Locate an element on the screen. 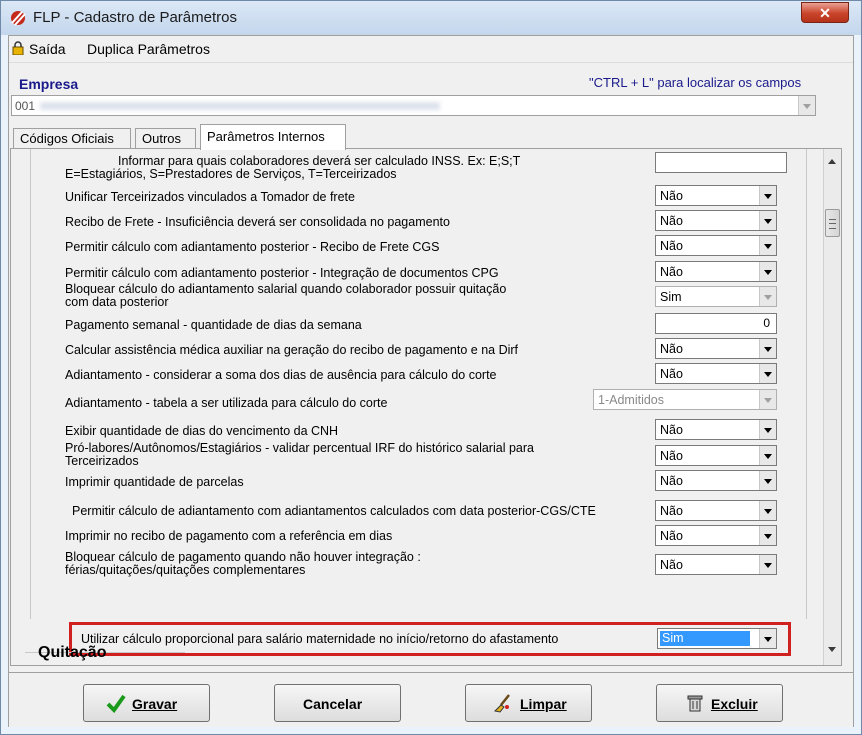 The image size is (862, 735). bloquear-adiantamento-select: Sim is located at coordinates (716, 296).